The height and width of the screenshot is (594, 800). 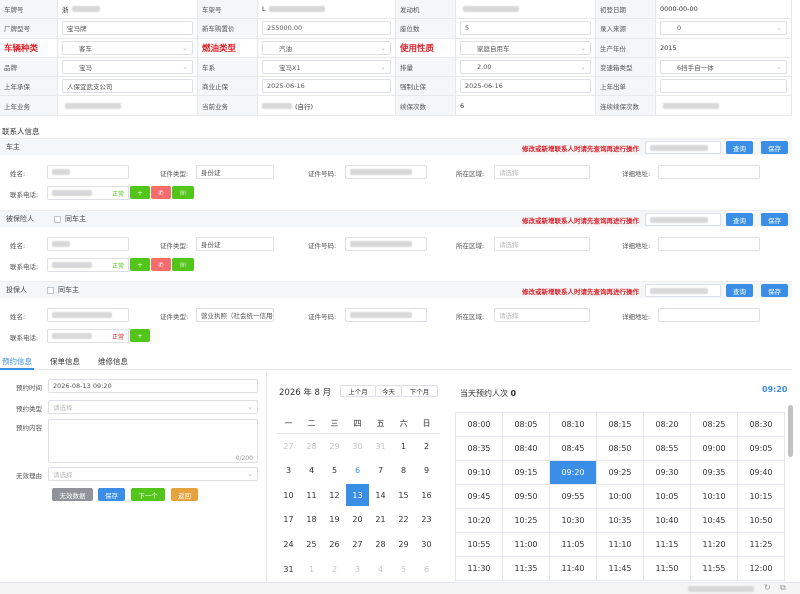 What do you see at coordinates (403, 471) in the screenshot?
I see `calendar-day: 8` at bounding box center [403, 471].